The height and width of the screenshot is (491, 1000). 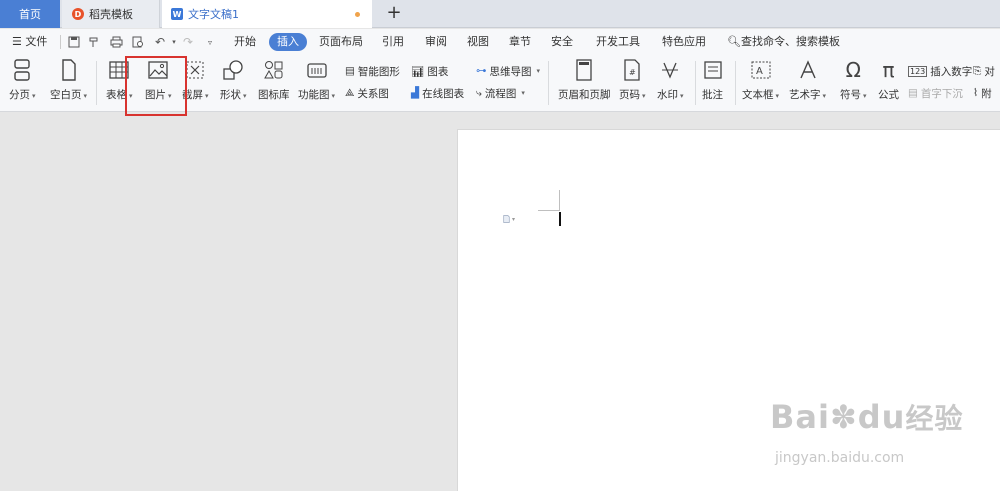 What do you see at coordinates (274, 83) in the screenshot?
I see `icon-library-button: 图标库` at bounding box center [274, 83].